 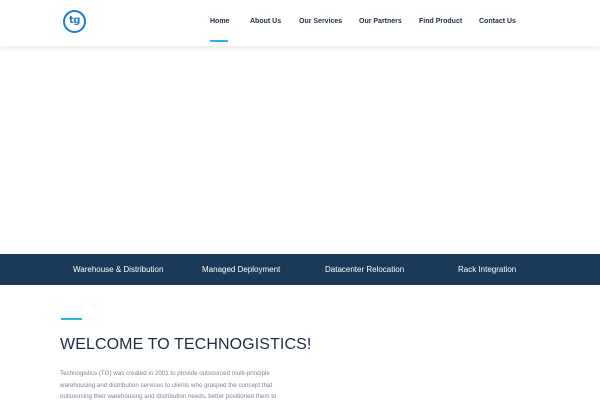 I want to click on nav-home: Home, so click(x=219, y=21).